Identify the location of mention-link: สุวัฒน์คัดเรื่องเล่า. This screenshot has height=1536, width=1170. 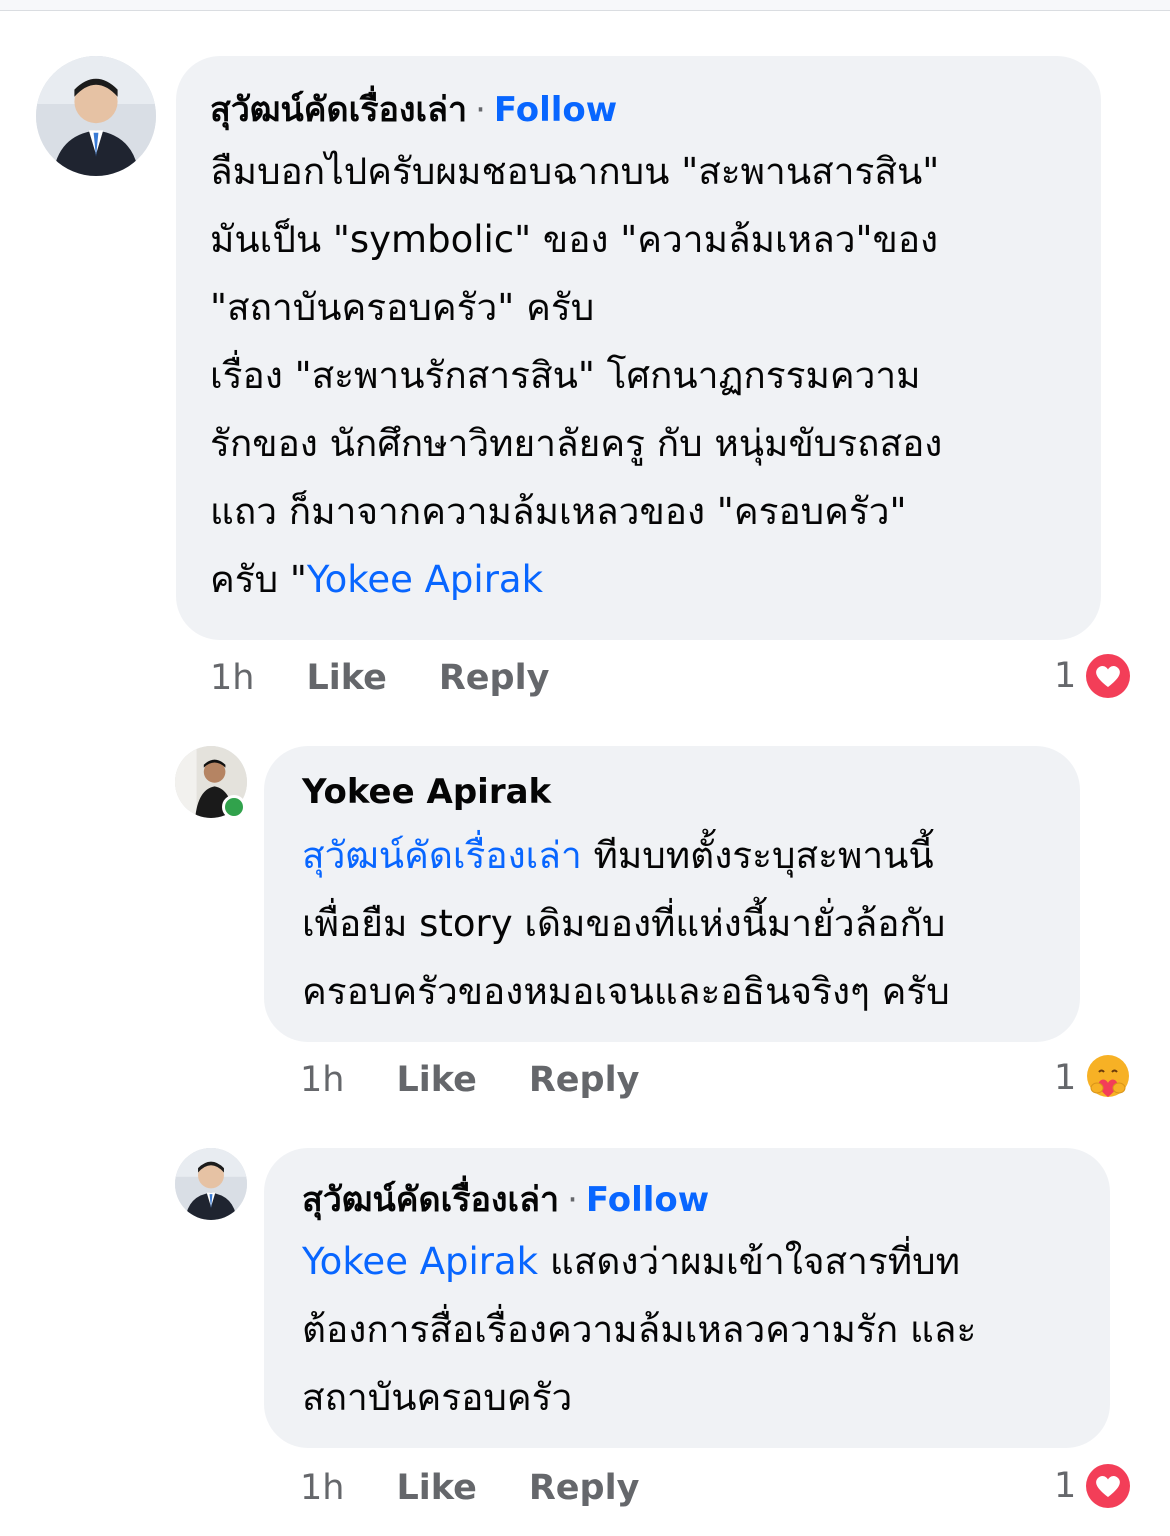
(442, 855).